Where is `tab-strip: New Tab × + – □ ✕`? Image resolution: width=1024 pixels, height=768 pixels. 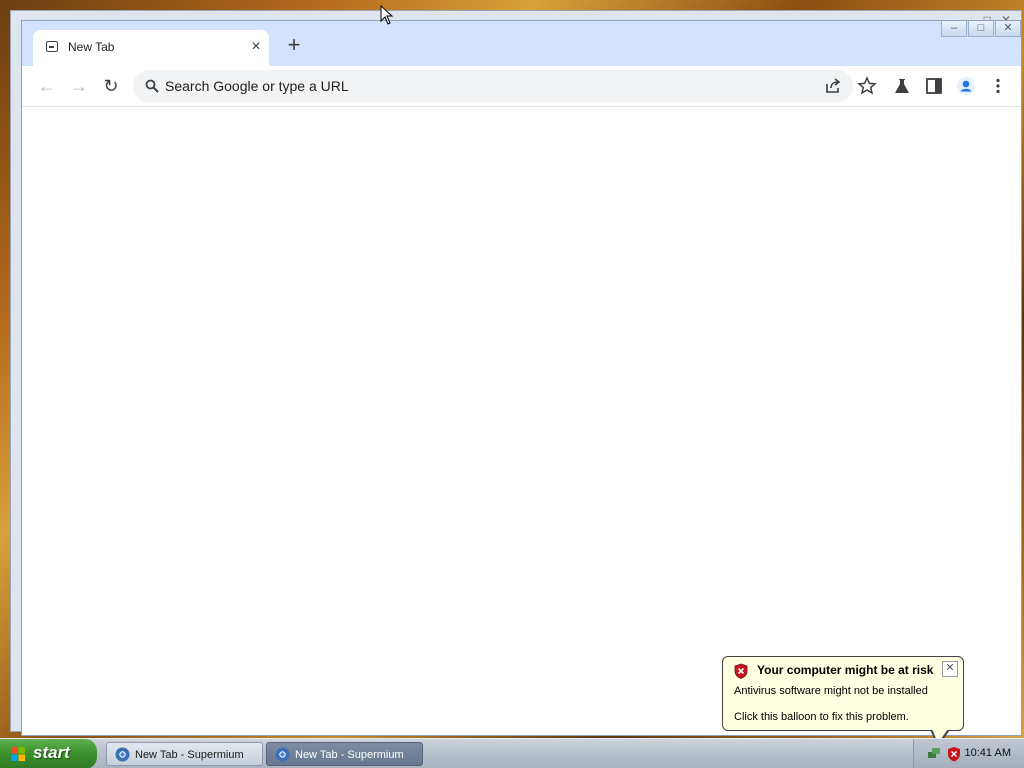
tab-strip: New Tab × + – □ ✕ is located at coordinates (521, 43).